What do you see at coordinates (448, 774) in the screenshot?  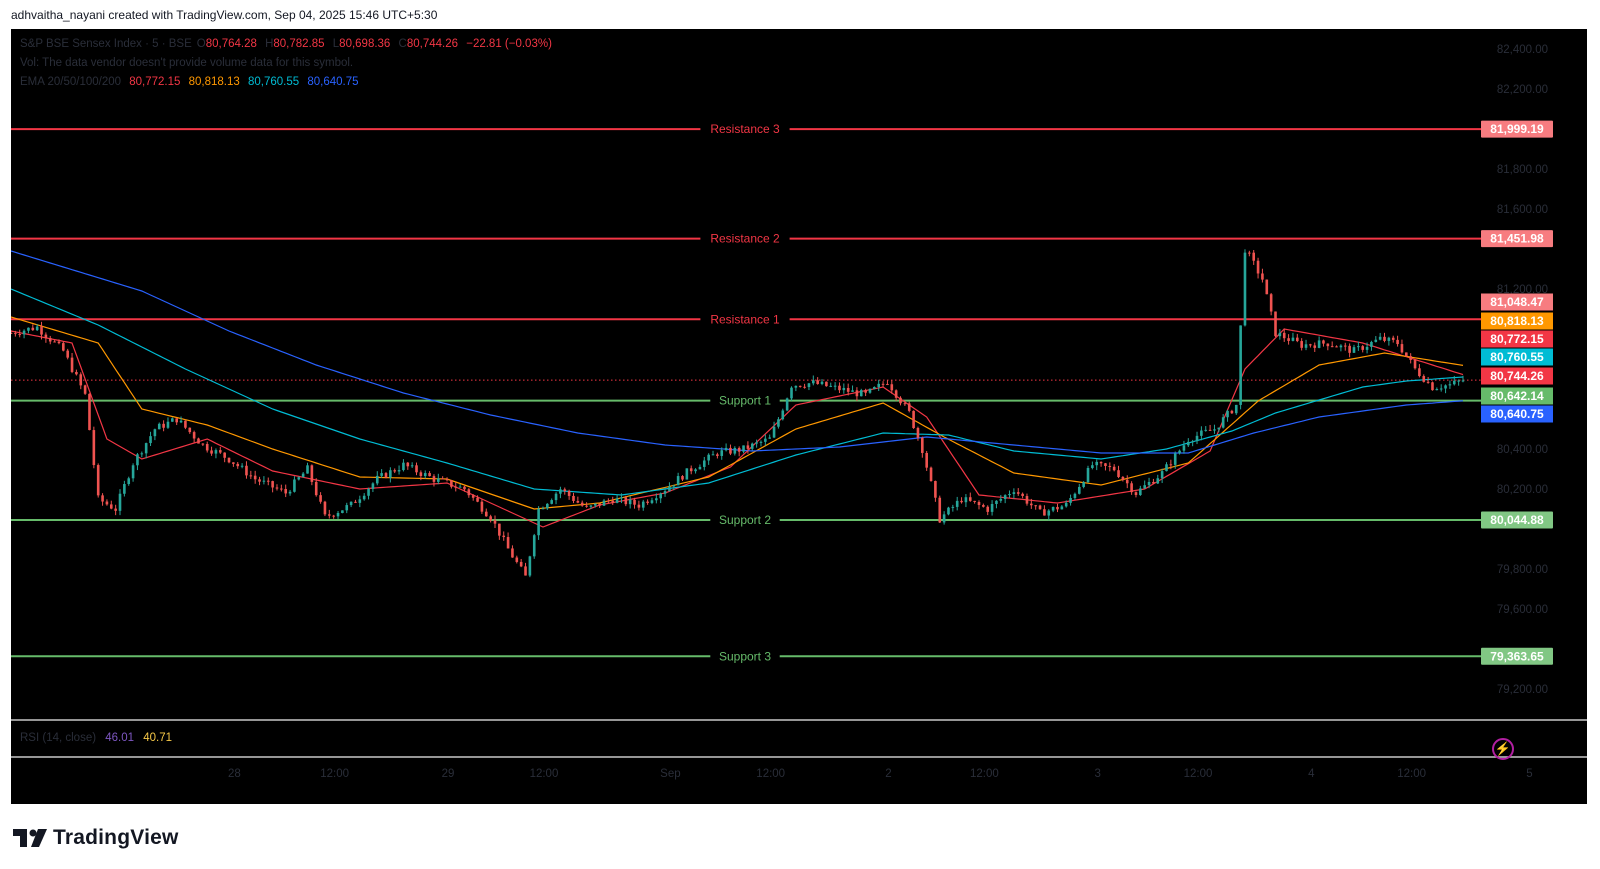 I see `x-axis-tick-label: 29` at bounding box center [448, 774].